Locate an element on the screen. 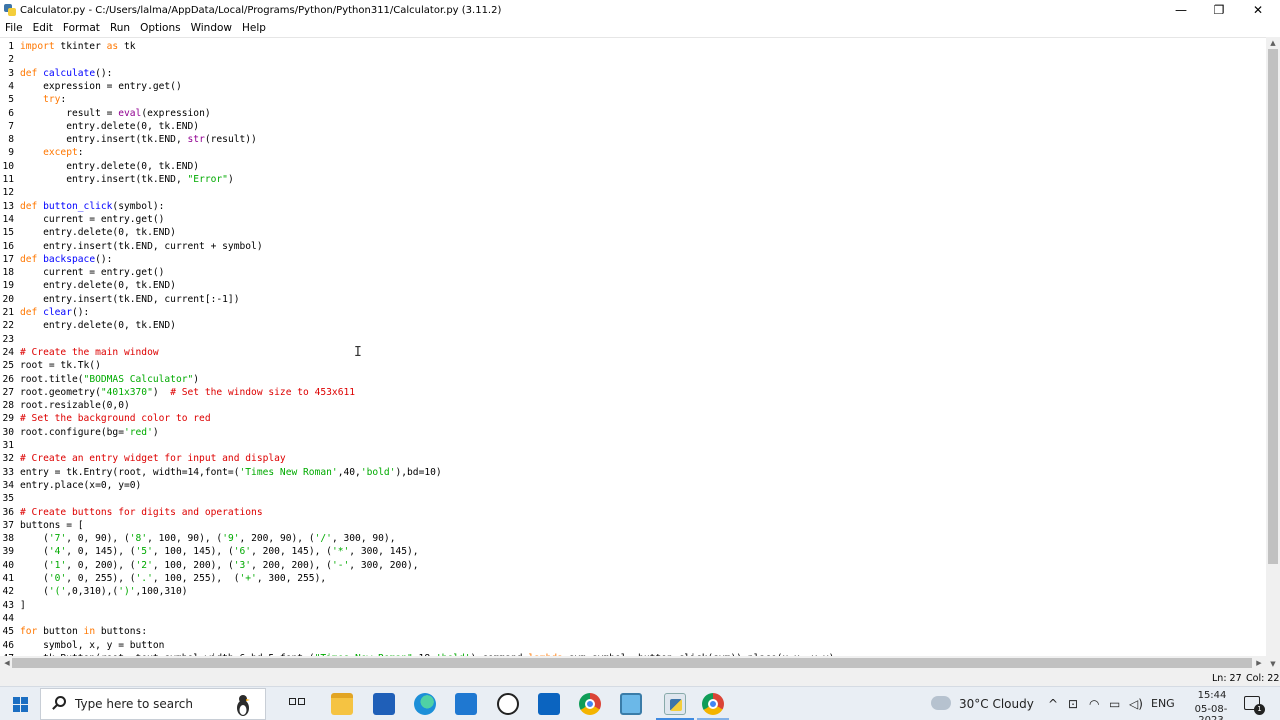 This screenshot has width=1280, height=720. language-indicator: ENG is located at coordinates (1163, 703).